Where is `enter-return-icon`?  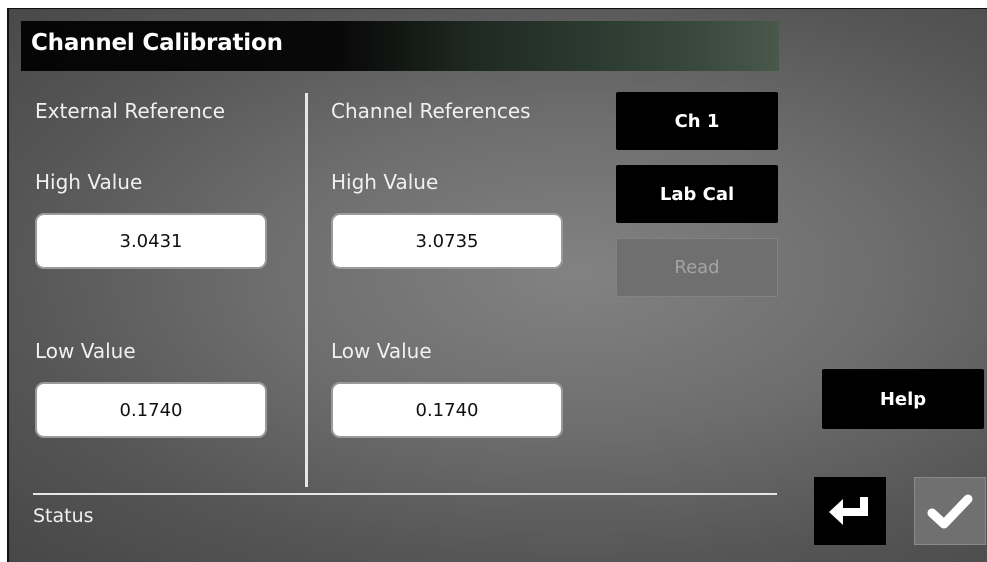
enter-return-icon is located at coordinates (848, 511).